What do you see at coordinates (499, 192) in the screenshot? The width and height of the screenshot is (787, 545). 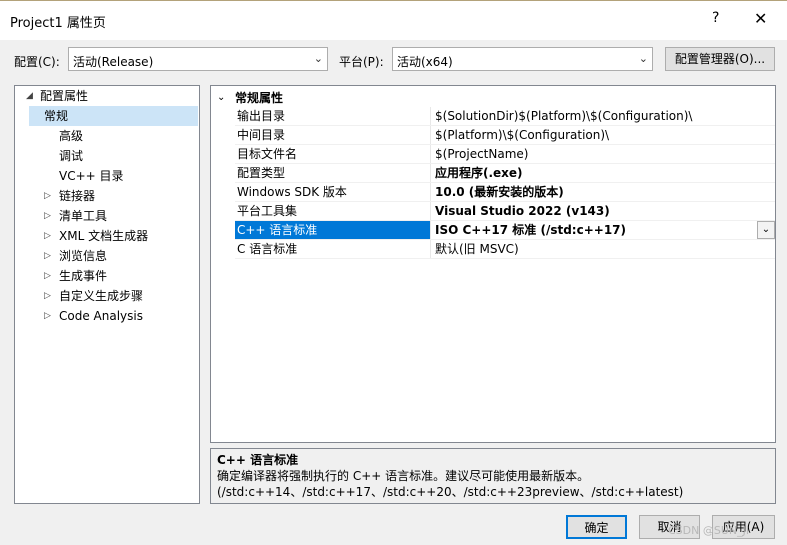 I see `property-value: 10.0 (最新安装的版本)` at bounding box center [499, 192].